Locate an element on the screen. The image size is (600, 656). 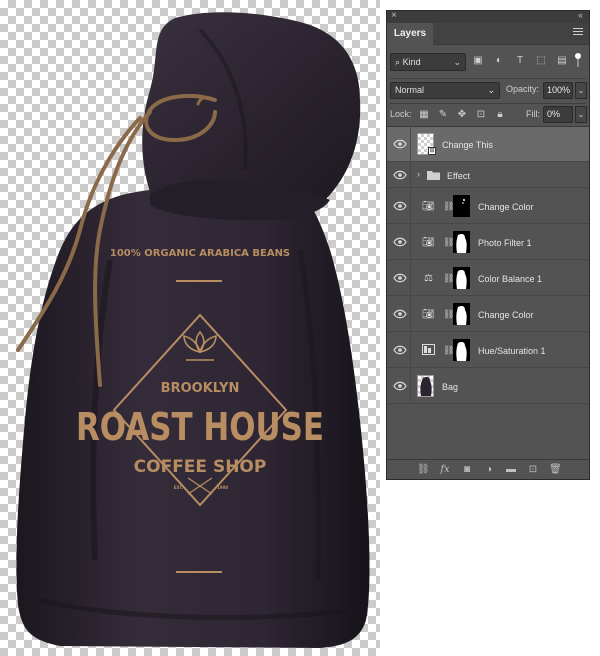
smart-object-badge-icon: ⊞ is located at coordinates (432, 151).